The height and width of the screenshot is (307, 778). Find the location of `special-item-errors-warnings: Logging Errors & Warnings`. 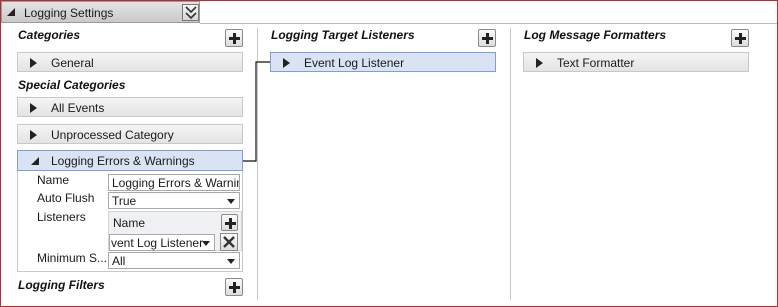

special-item-errors-warnings: Logging Errors & Warnings is located at coordinates (130, 160).